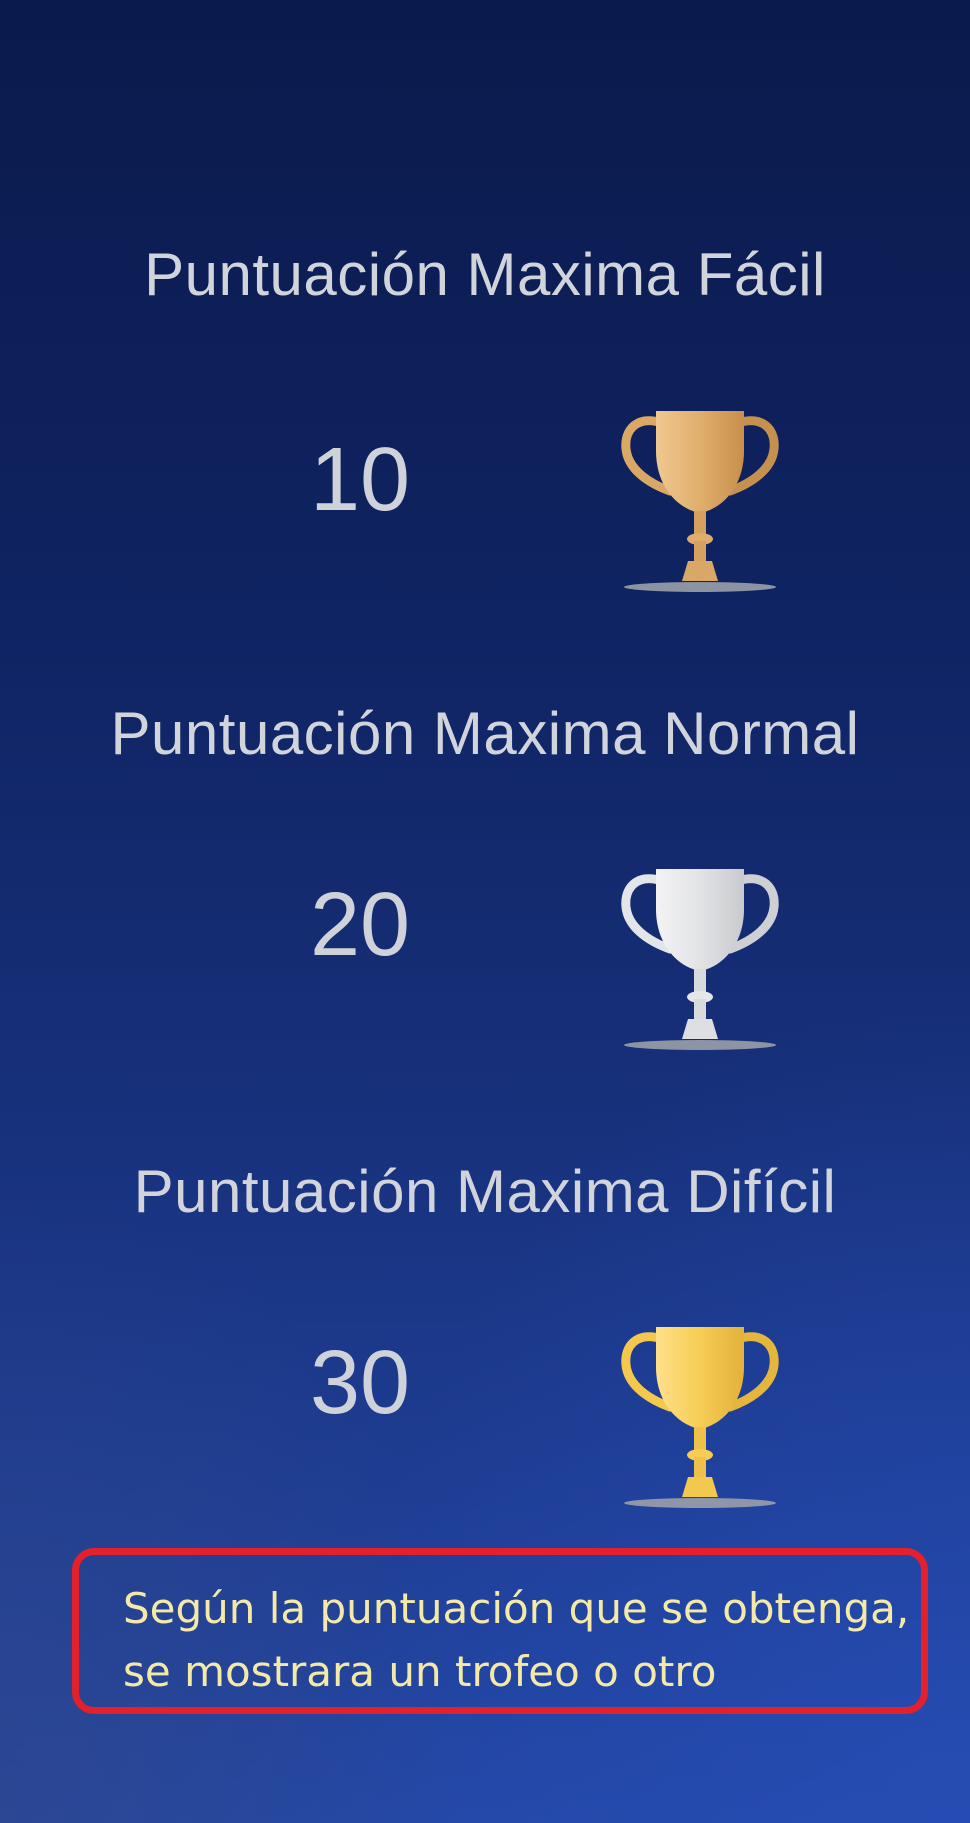  I want to click on easy-score-title: Puntuación Maxima Fácil, so click(485, 274).